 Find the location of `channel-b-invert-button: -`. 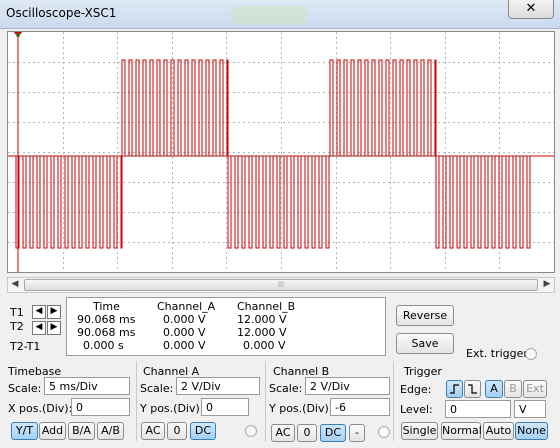

channel-b-invert-button: - is located at coordinates (357, 433).